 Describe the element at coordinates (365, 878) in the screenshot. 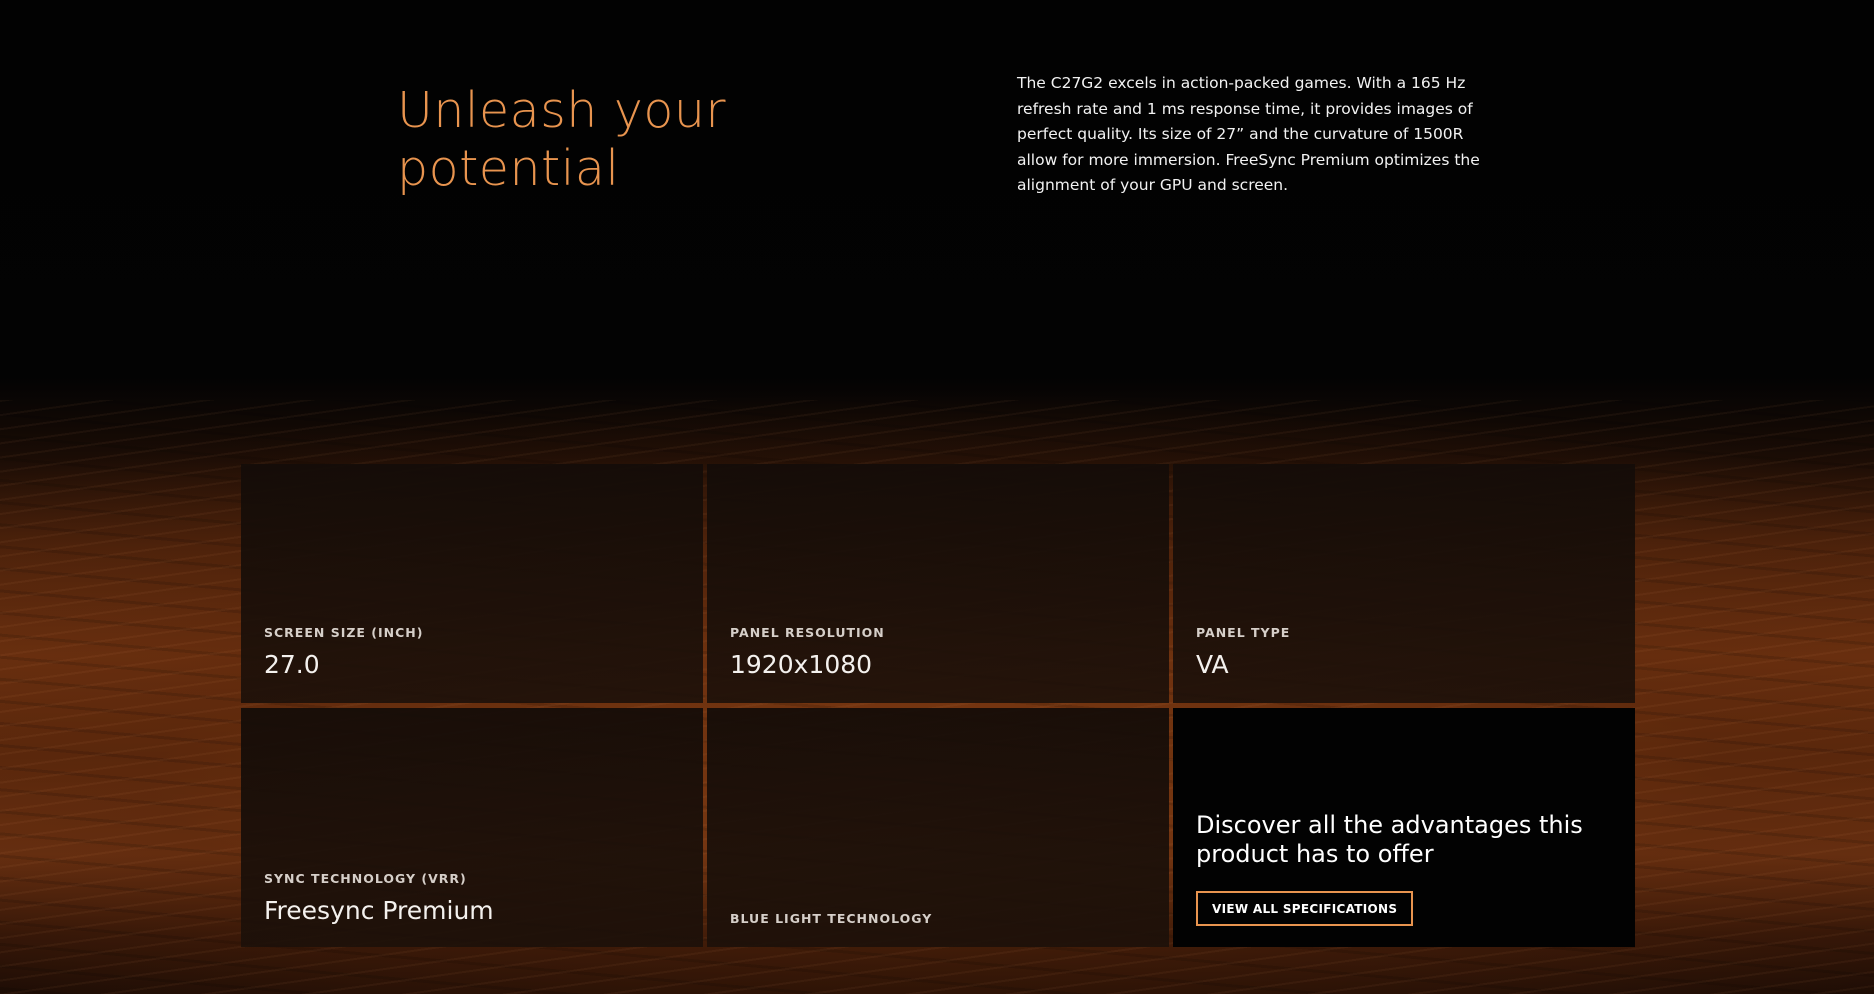

I see `spec-label: SYNC TECHNOLOGY (VRR)` at that location.